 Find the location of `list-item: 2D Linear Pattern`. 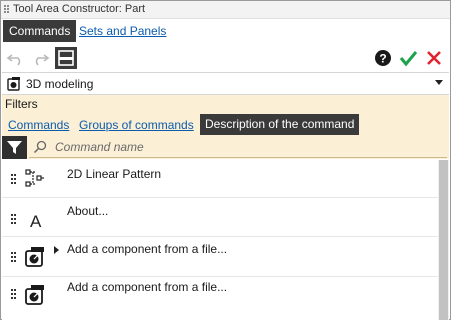

list-item: 2D Linear Pattern is located at coordinates (220, 179).